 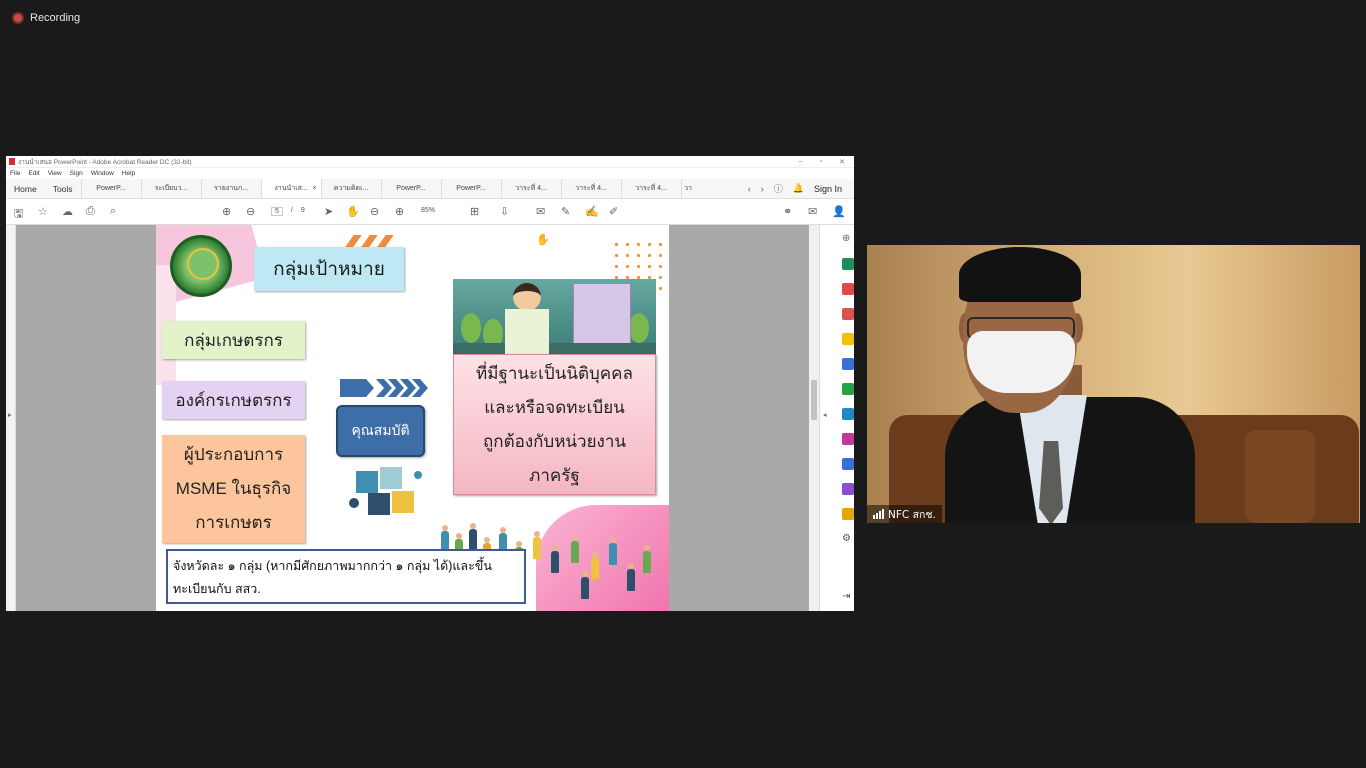 What do you see at coordinates (43, 211) in the screenshot?
I see `bookmark-star-icon: ☆` at bounding box center [43, 211].